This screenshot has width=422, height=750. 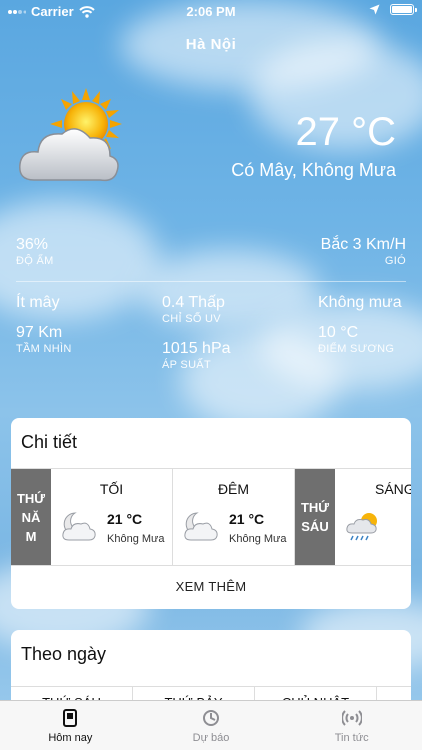 I want to click on tab-label: Hôm nay, so click(x=70, y=737).